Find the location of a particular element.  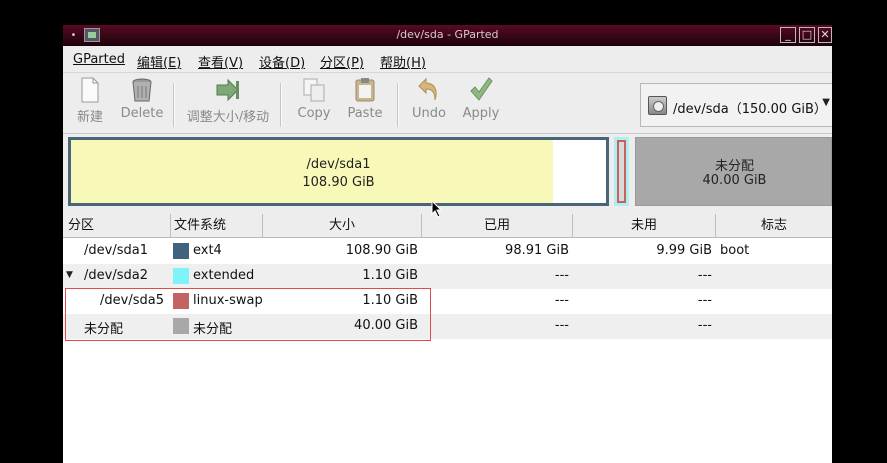

undo-arrow-icon is located at coordinates (427, 89).